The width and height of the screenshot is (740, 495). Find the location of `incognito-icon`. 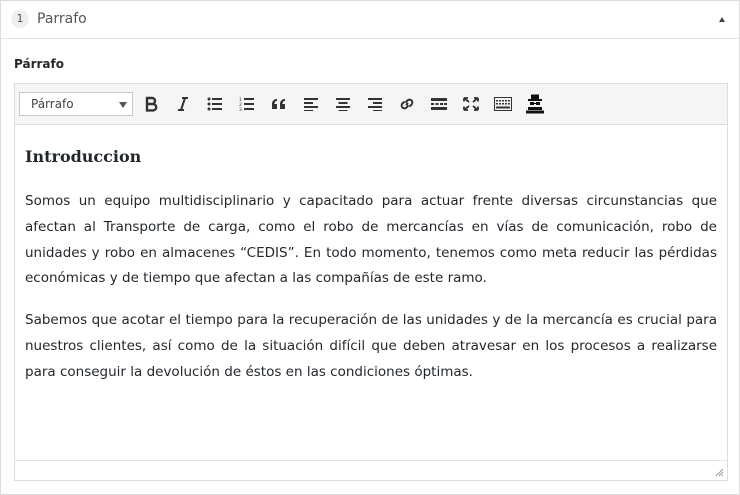

incognito-icon is located at coordinates (535, 104).